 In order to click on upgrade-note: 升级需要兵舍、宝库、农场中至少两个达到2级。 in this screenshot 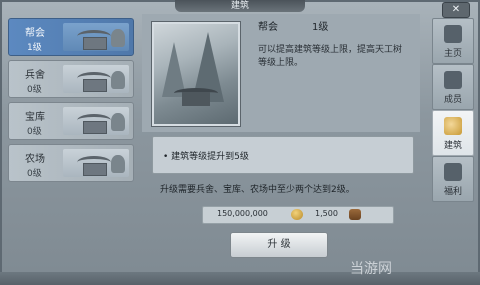, I will do `click(257, 190)`.